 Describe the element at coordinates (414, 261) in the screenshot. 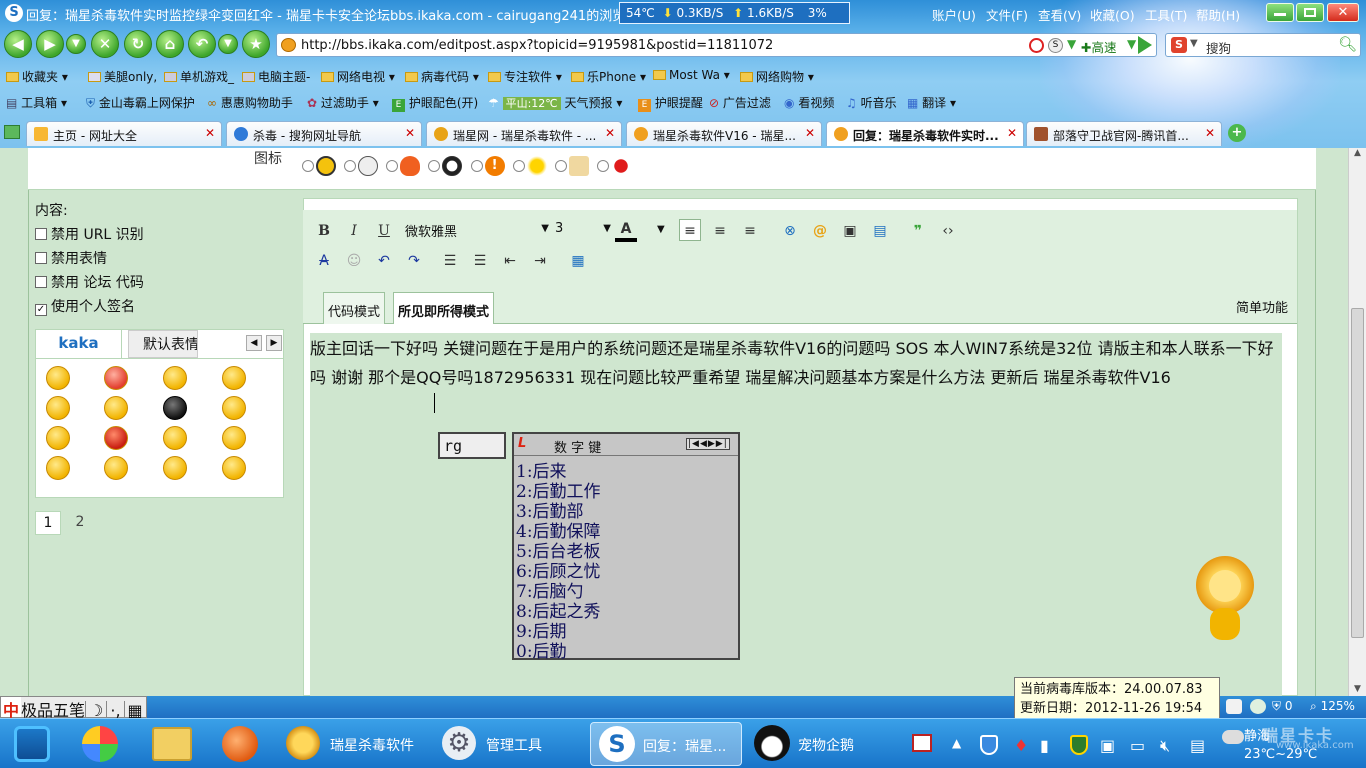

I see `redo-icon: ↷` at that location.